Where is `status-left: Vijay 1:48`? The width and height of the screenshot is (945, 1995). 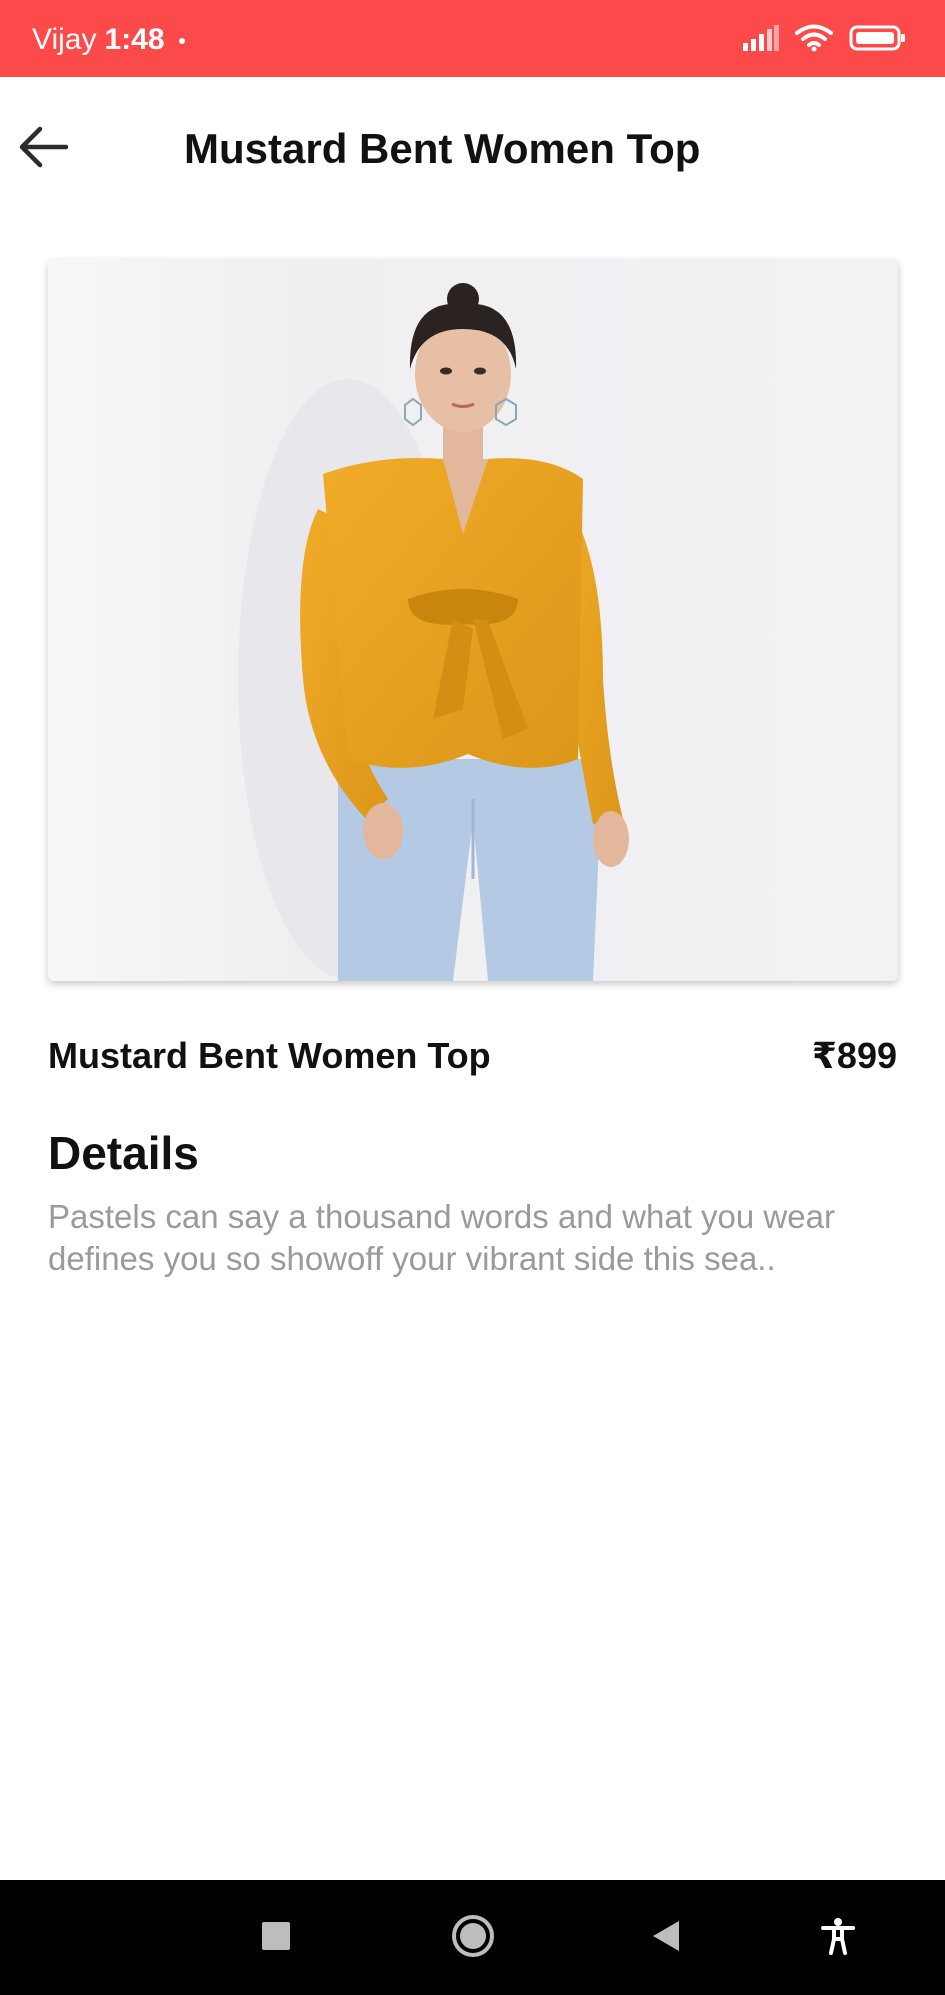 status-left: Vijay 1:48 is located at coordinates (108, 40).